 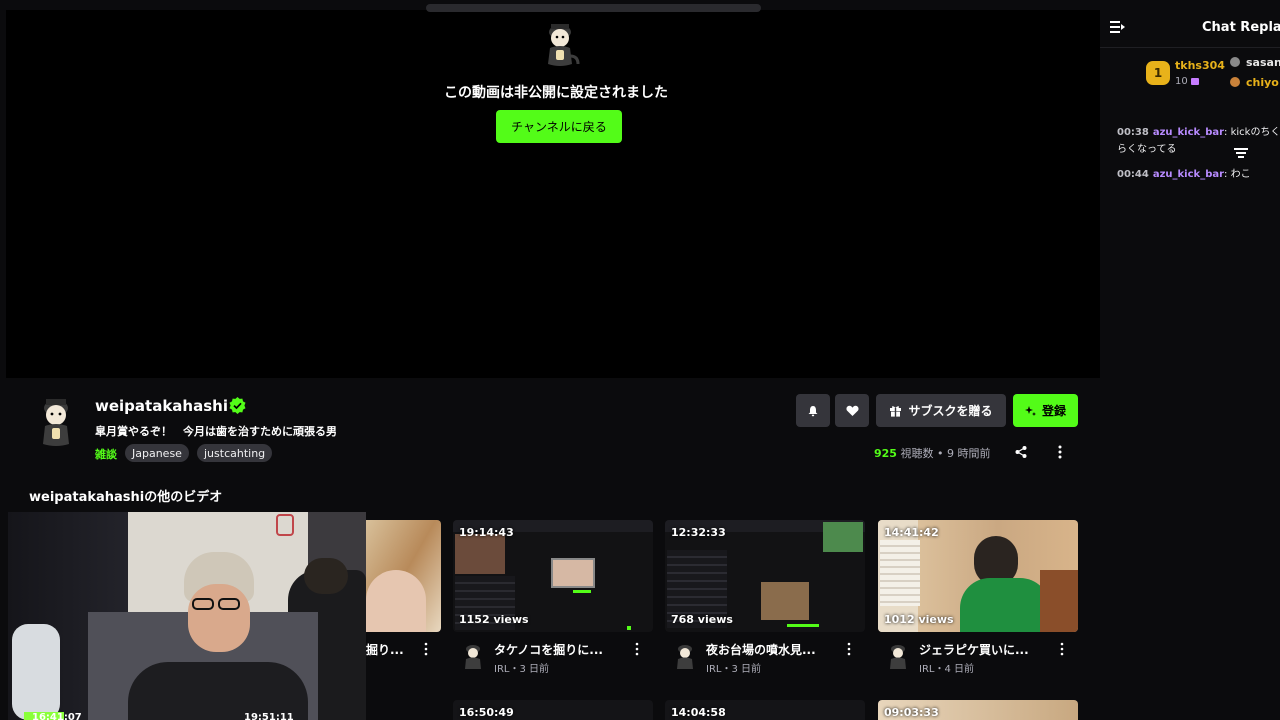 I want to click on progress-pill, so click(x=593, y=8).